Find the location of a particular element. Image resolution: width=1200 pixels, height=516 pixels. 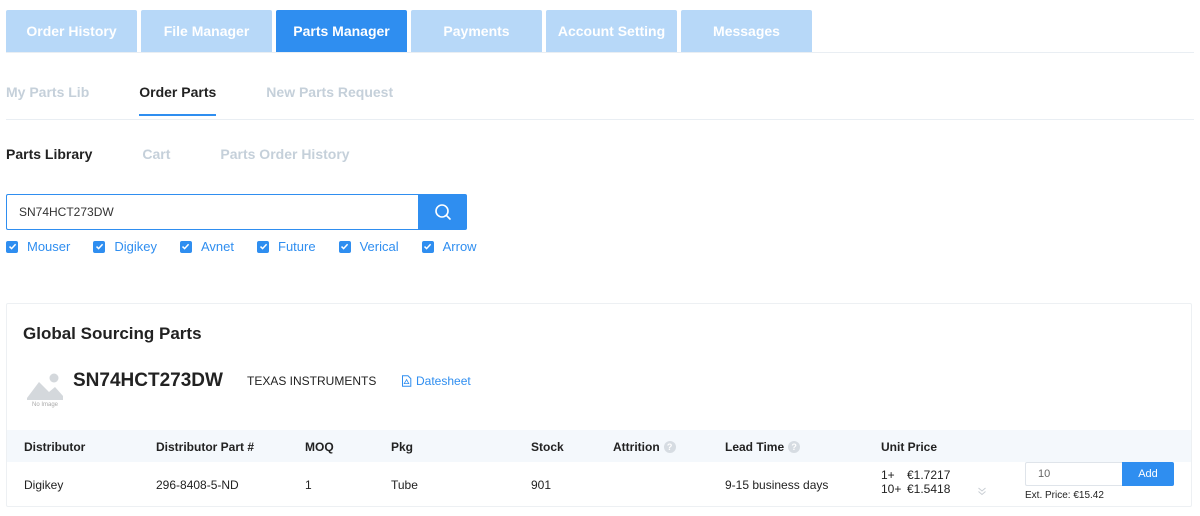

part-image-placeholder: No Image is located at coordinates (45, 389).